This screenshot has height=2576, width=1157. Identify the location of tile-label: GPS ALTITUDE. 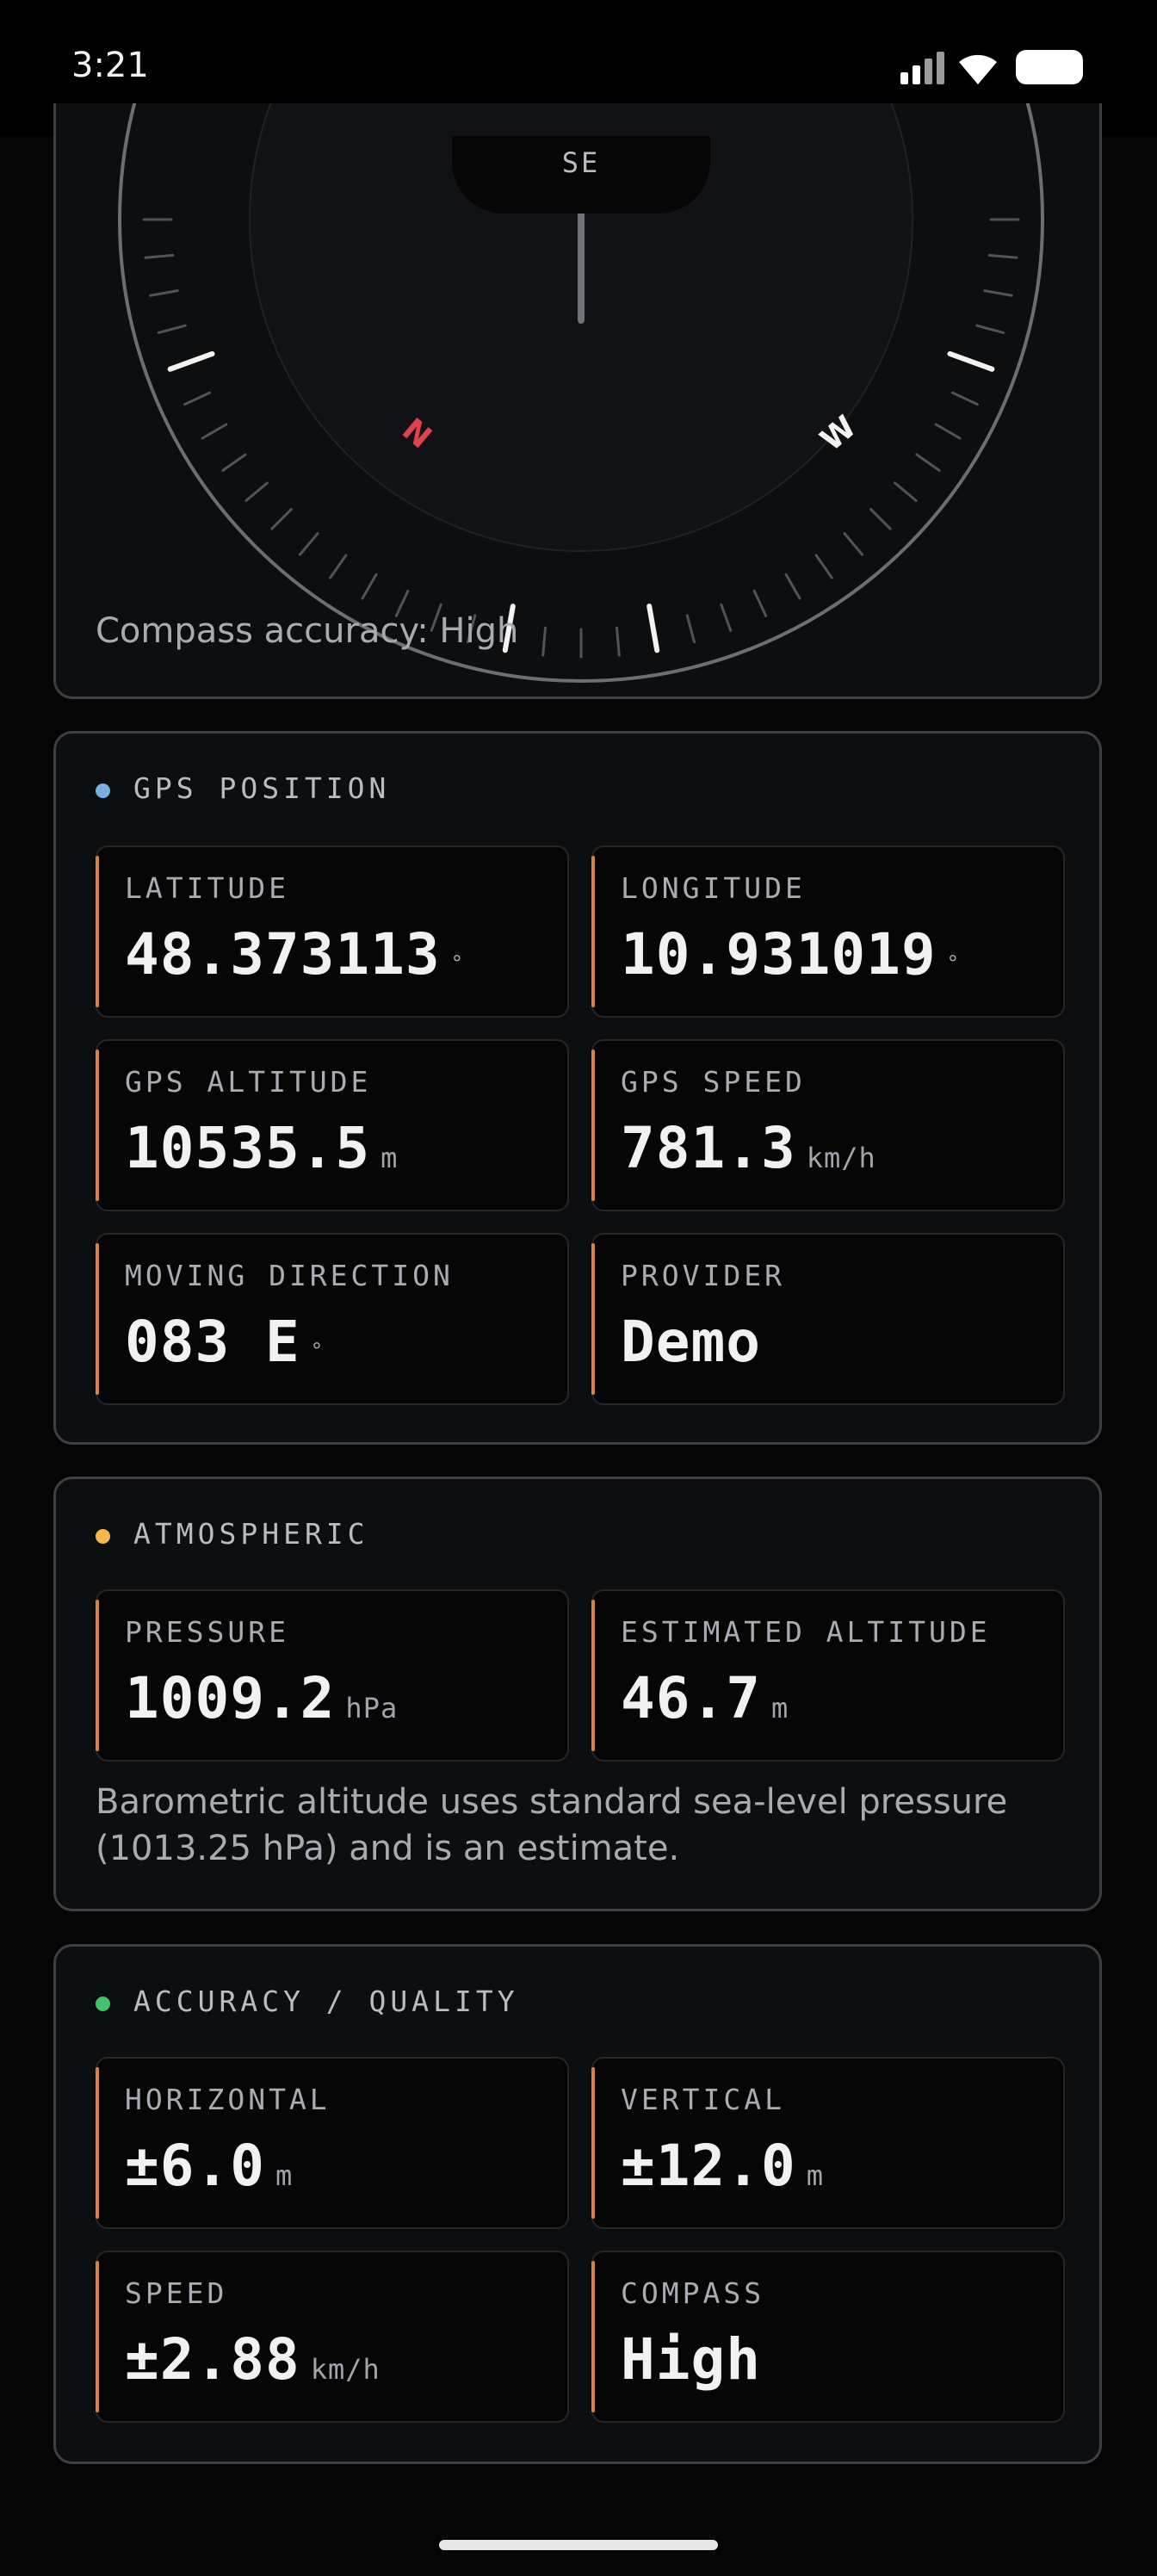
(249, 1082).